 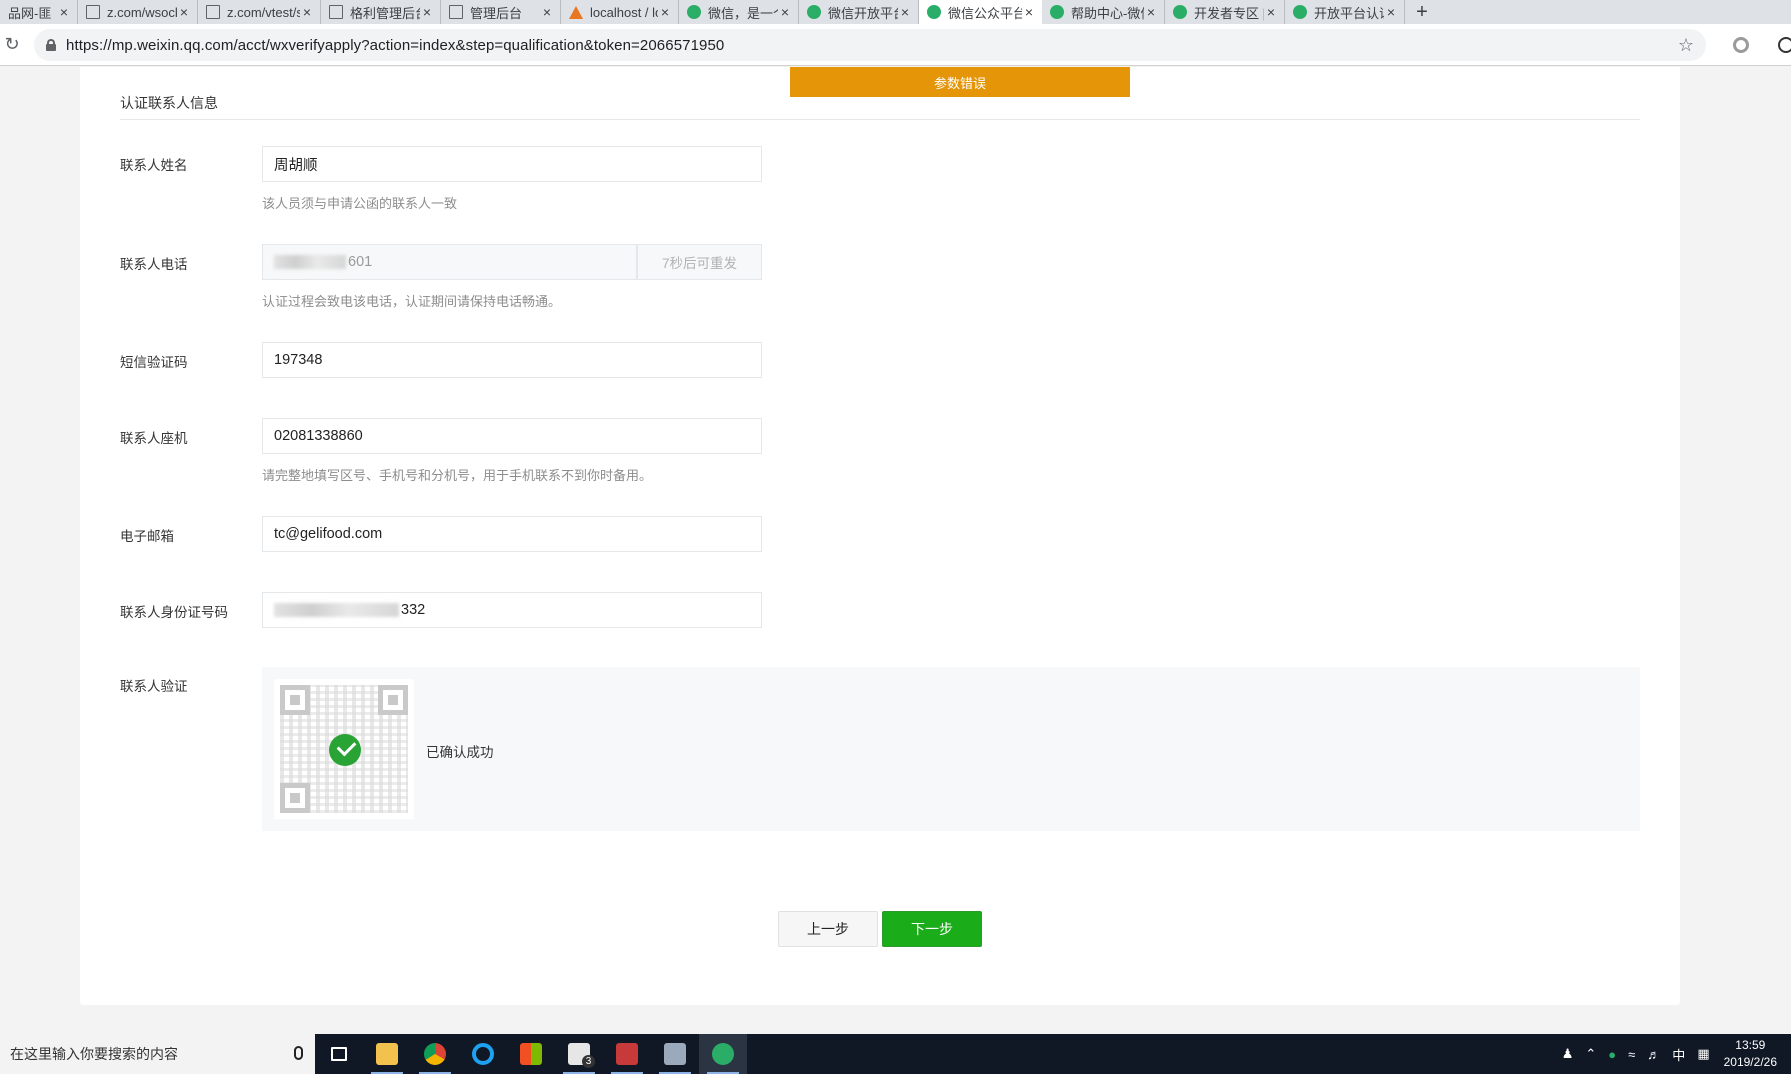 I want to click on verify-status: 已确认成功, so click(x=460, y=752).